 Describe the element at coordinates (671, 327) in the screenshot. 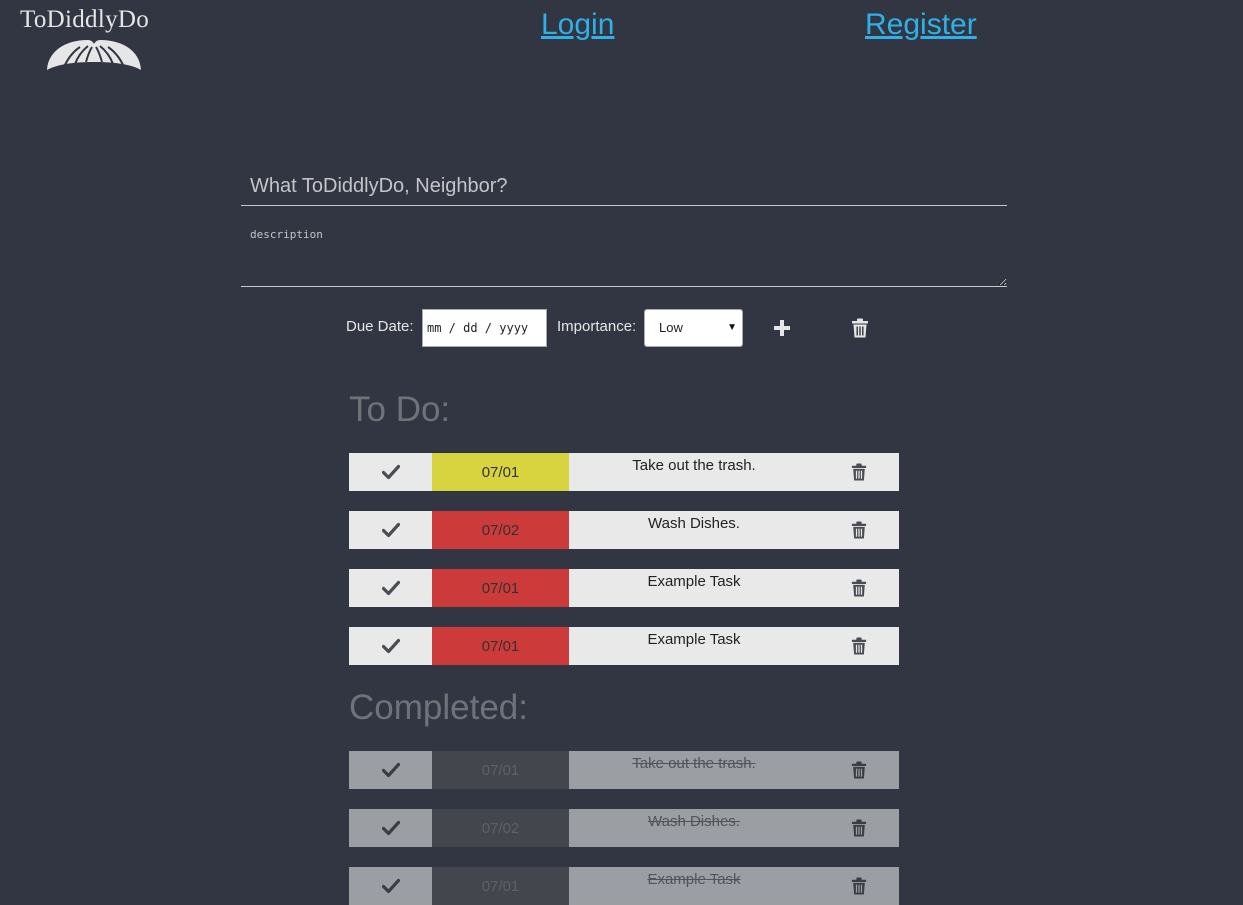

I see `importance-value: Low` at that location.